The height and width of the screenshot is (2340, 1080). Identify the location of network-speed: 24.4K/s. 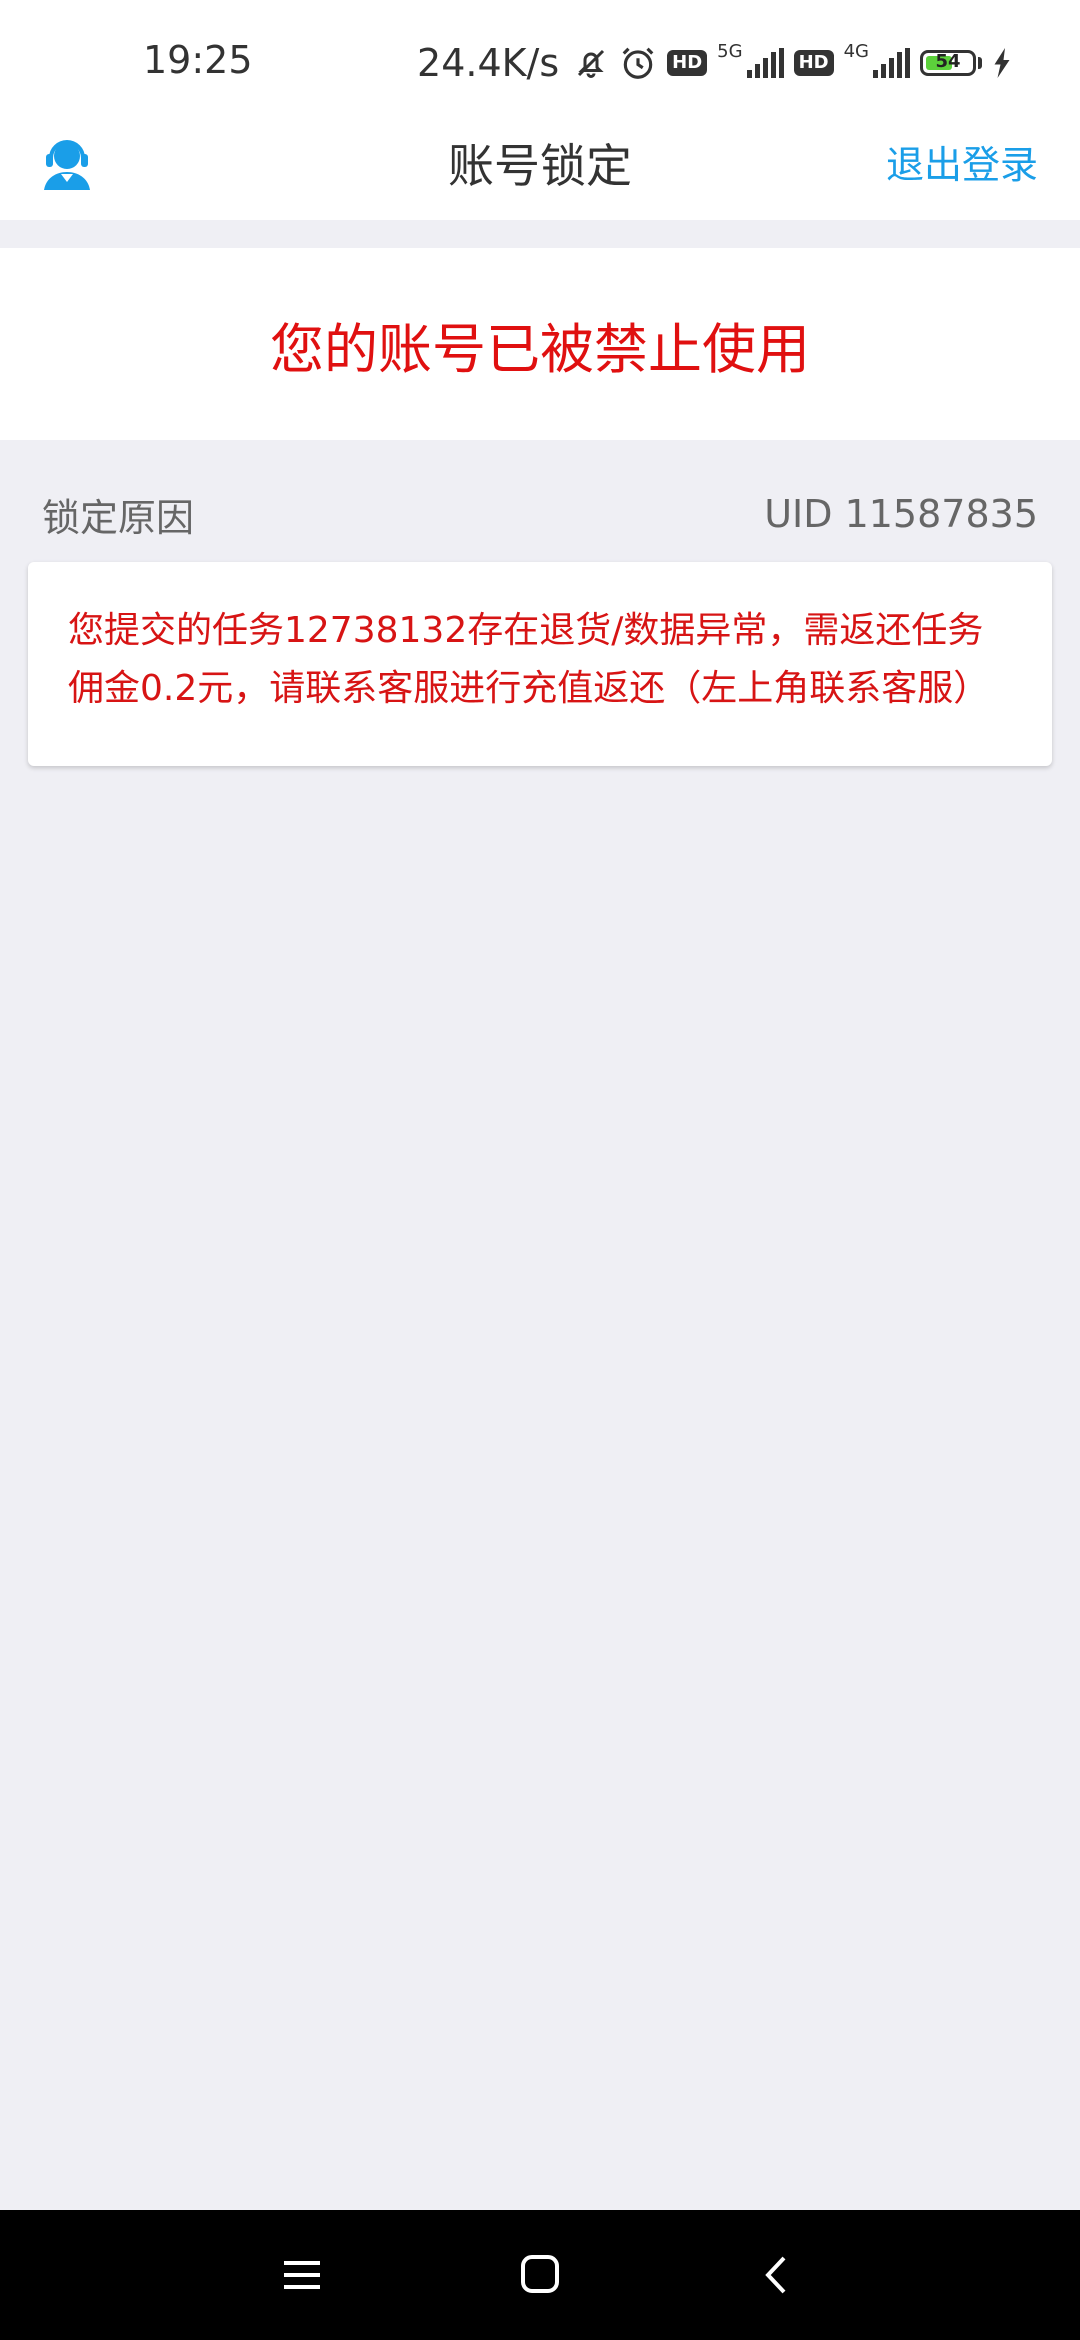
(488, 63).